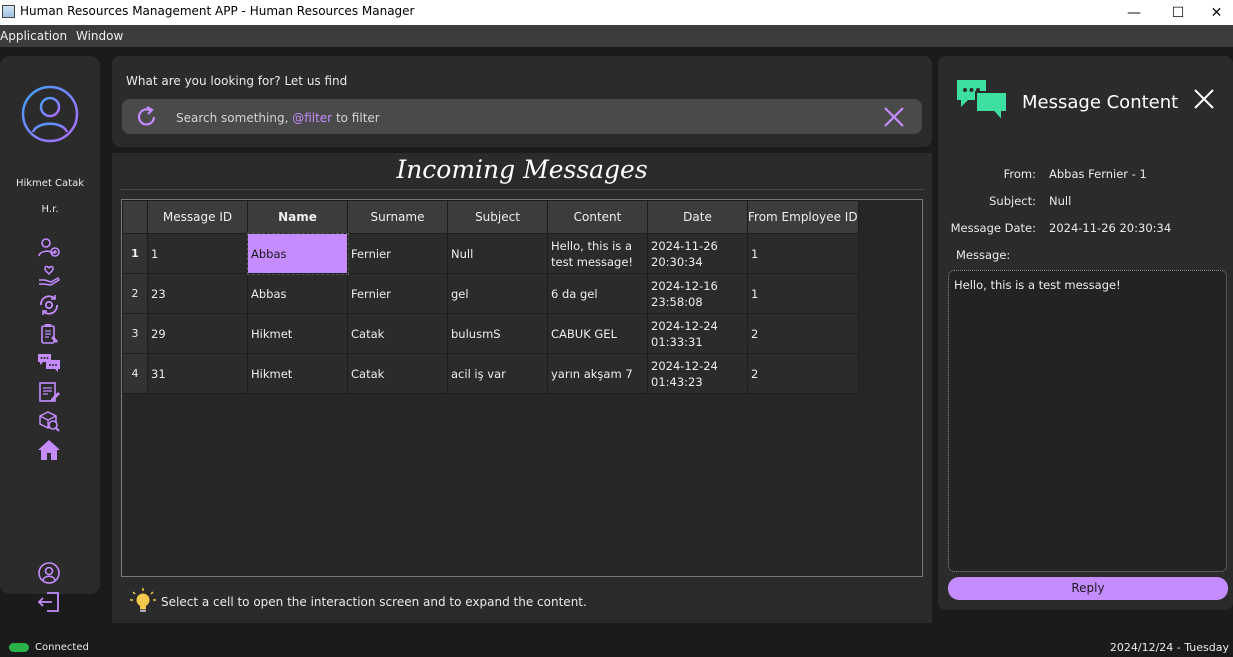  What do you see at coordinates (49, 363) in the screenshot?
I see `messages-icon` at bounding box center [49, 363].